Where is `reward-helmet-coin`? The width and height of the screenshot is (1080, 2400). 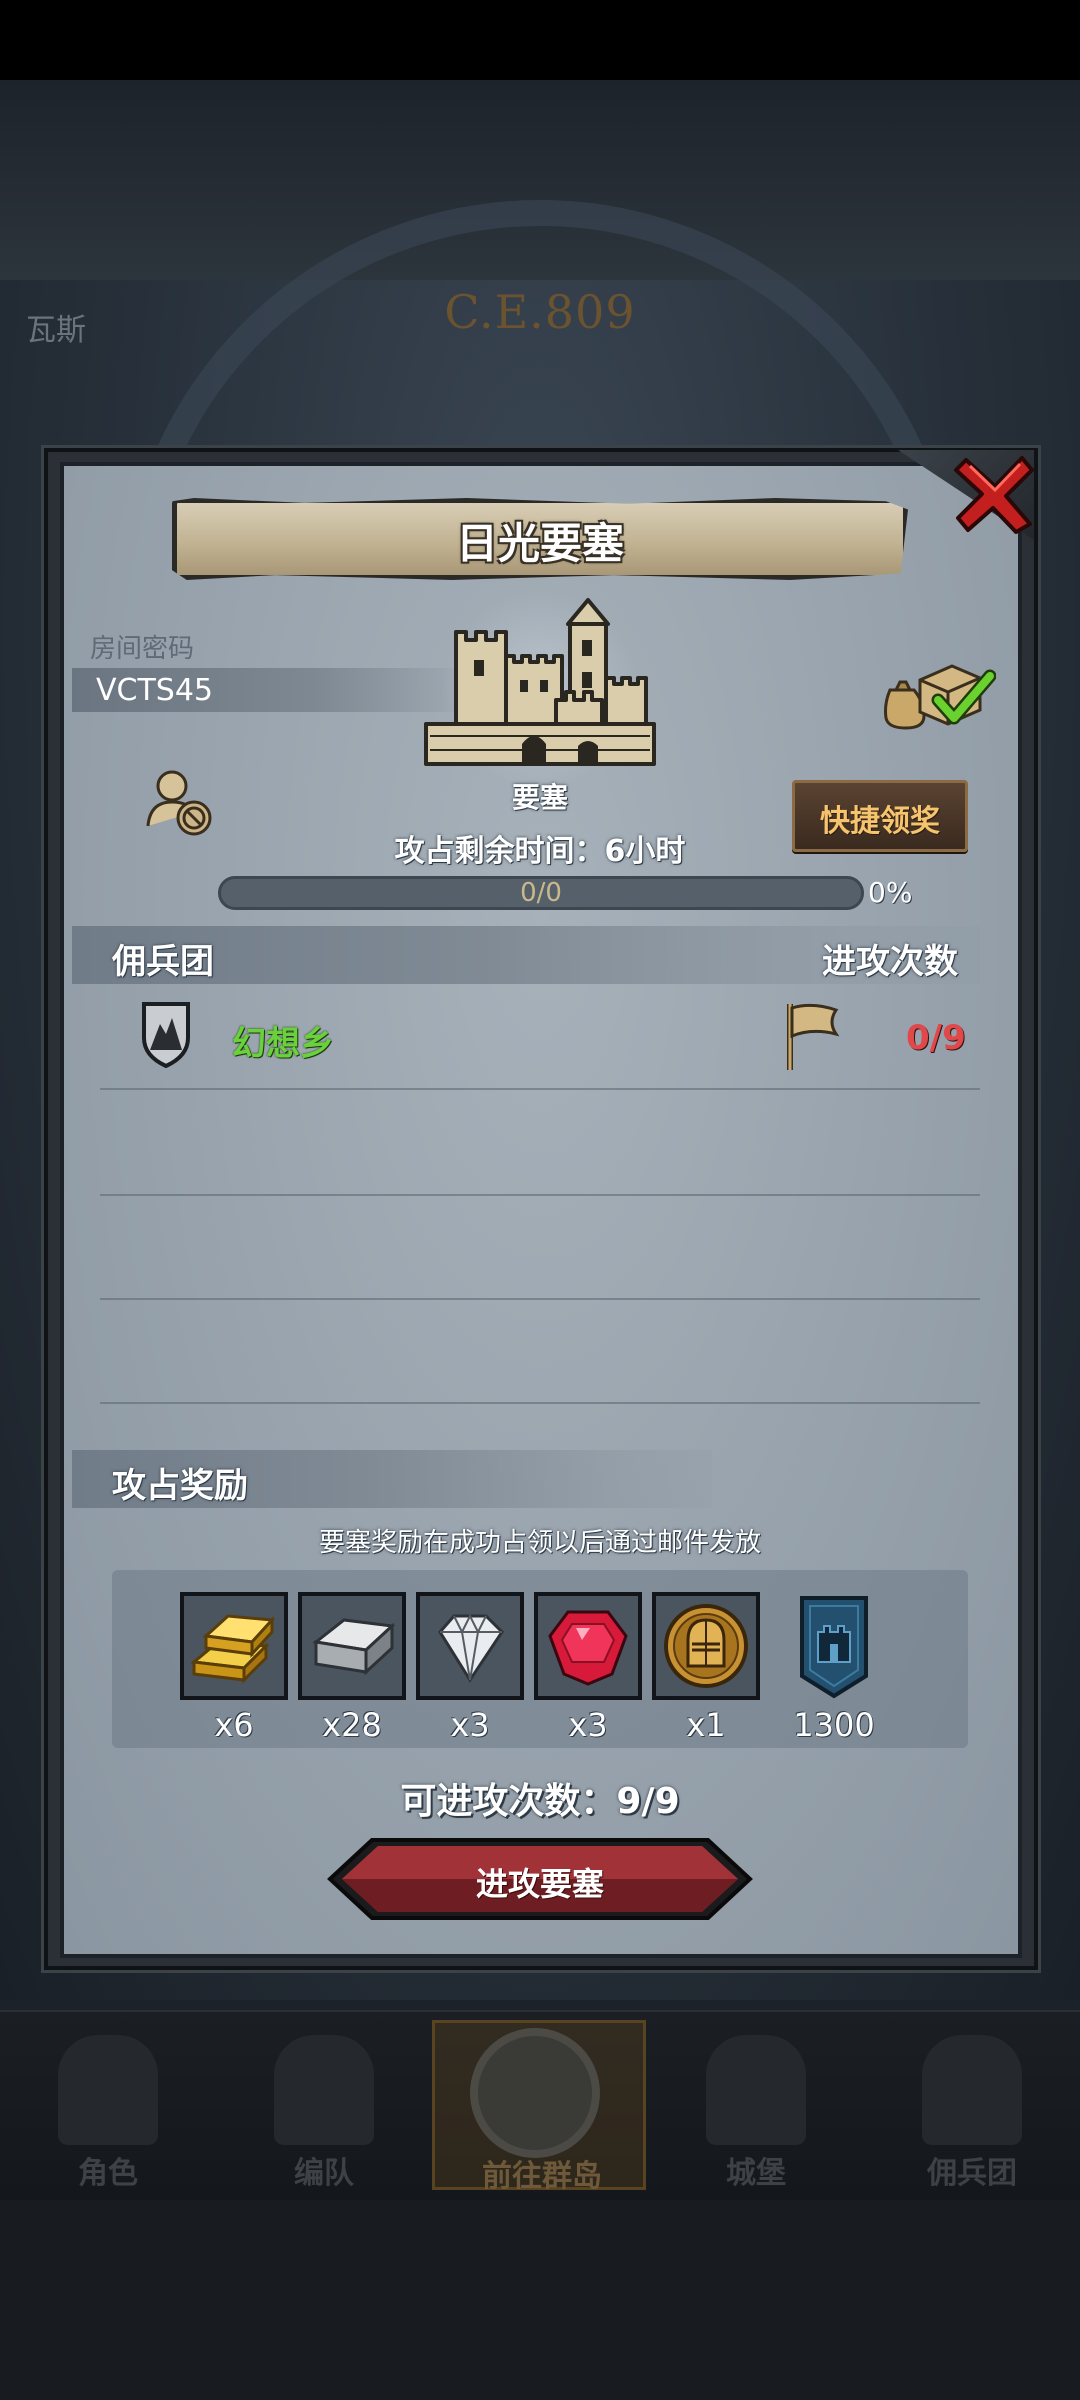
reward-helmet-coin is located at coordinates (706, 1646).